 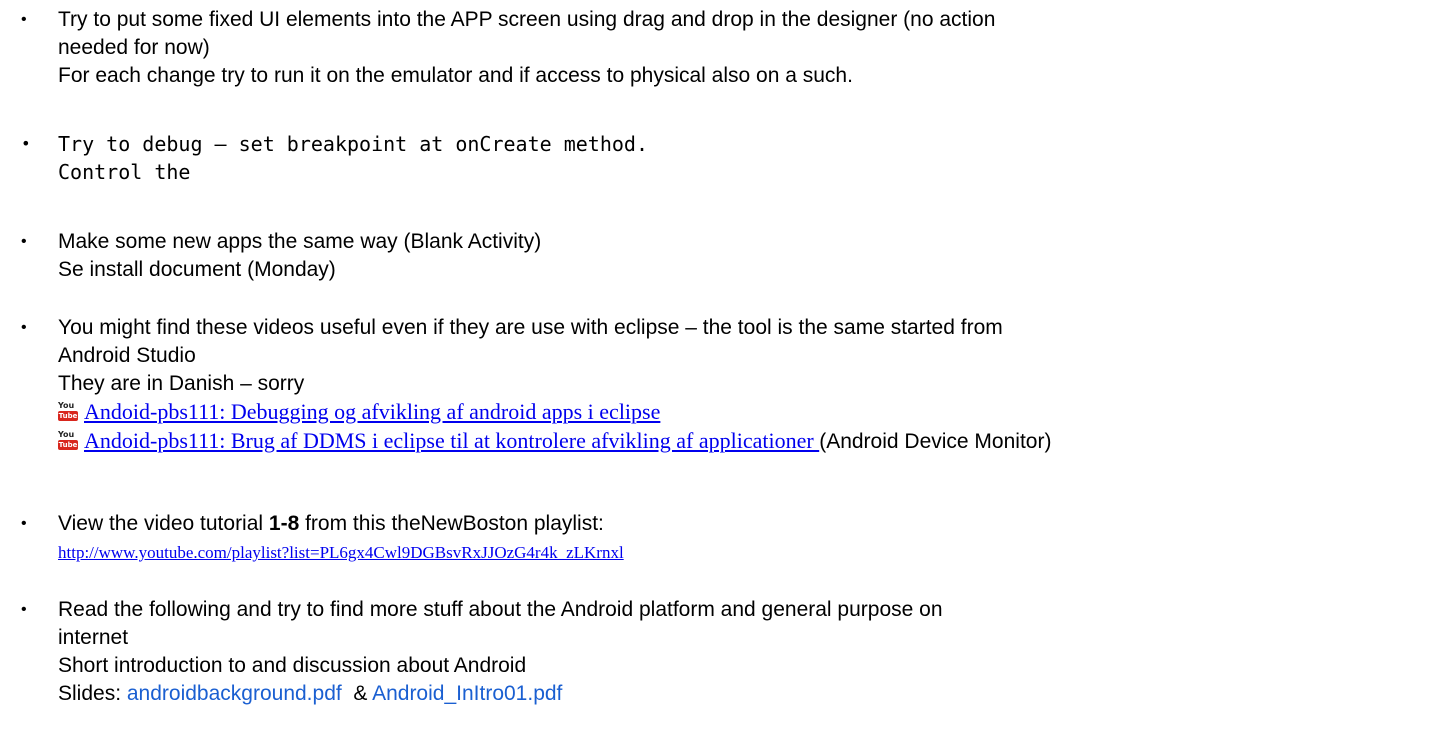 I want to click on slide-link-android-intro: Android_InItro01.pdf, so click(x=467, y=693).